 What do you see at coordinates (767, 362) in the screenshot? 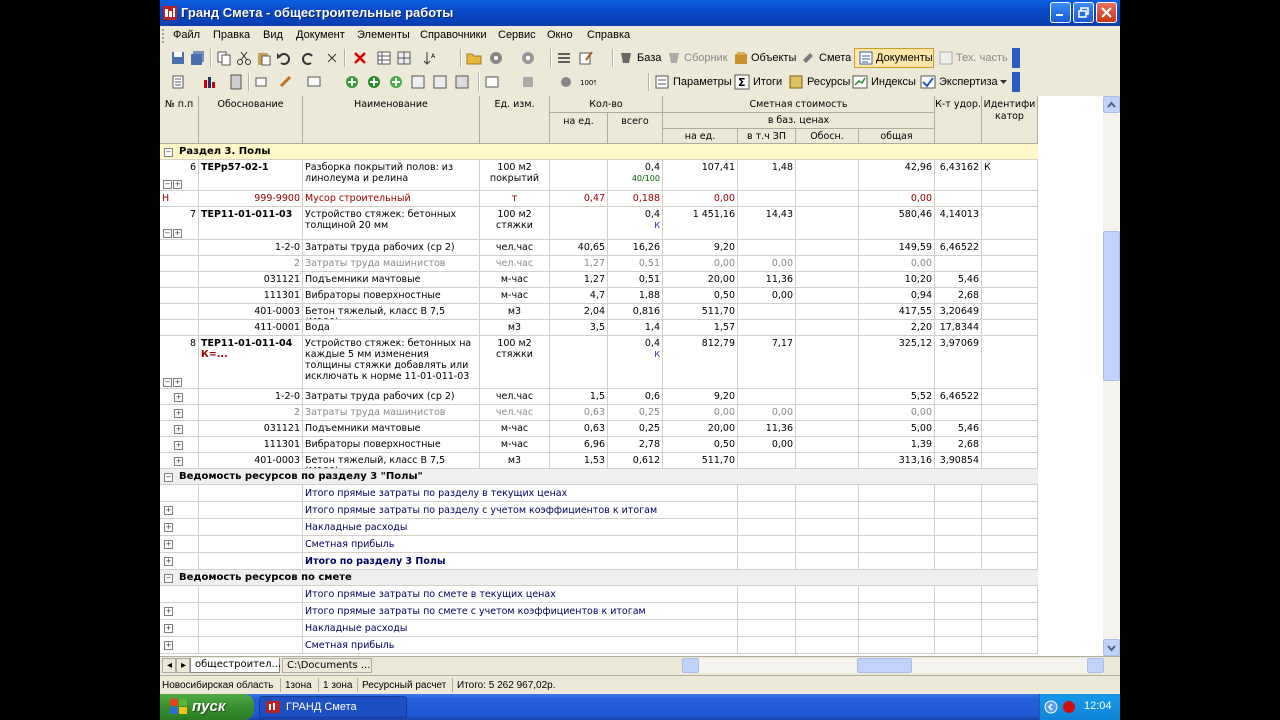
I see `cell-zp: 7,17` at bounding box center [767, 362].